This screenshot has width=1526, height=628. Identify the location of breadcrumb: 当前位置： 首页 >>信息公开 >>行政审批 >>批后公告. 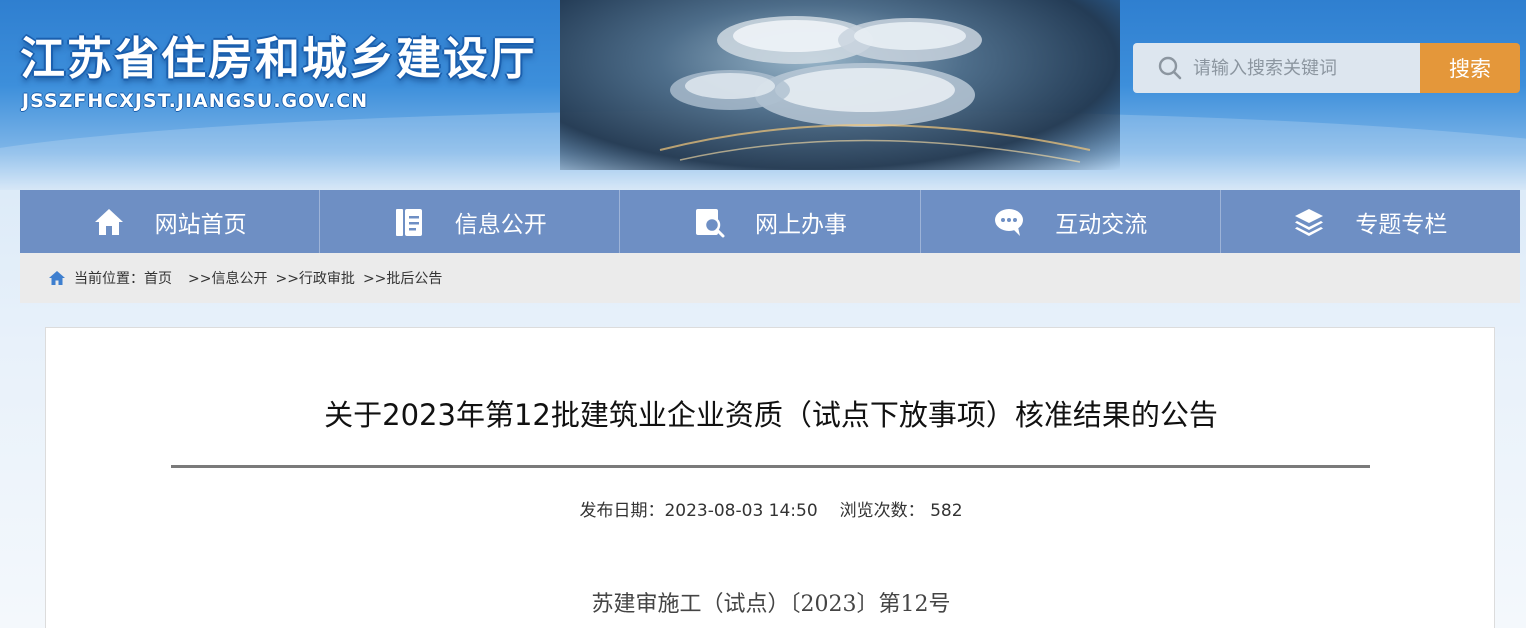
(770, 278).